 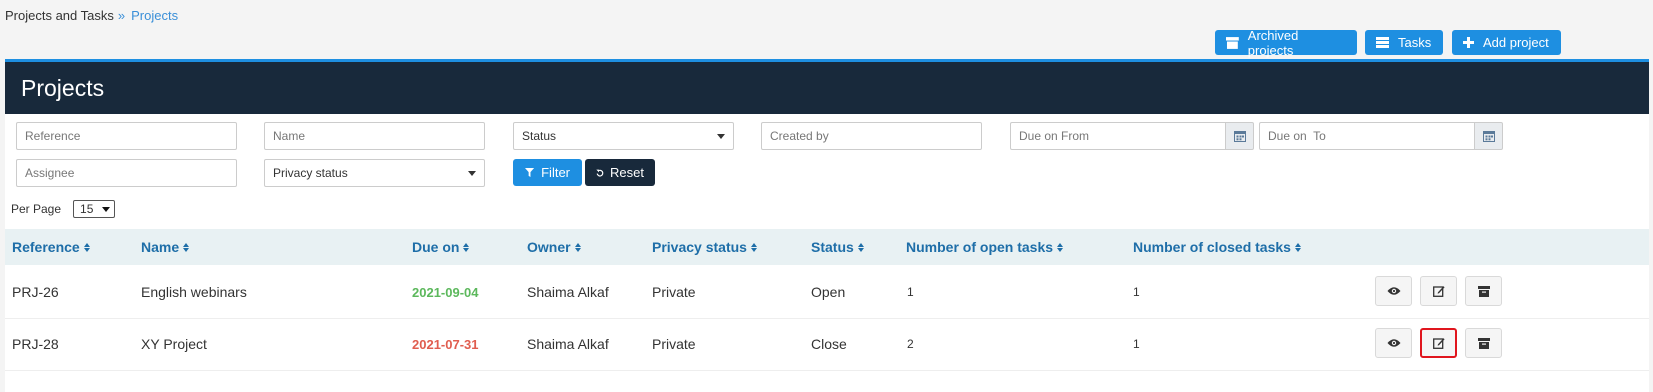 What do you see at coordinates (627, 172) in the screenshot?
I see `reset-label: Reset` at bounding box center [627, 172].